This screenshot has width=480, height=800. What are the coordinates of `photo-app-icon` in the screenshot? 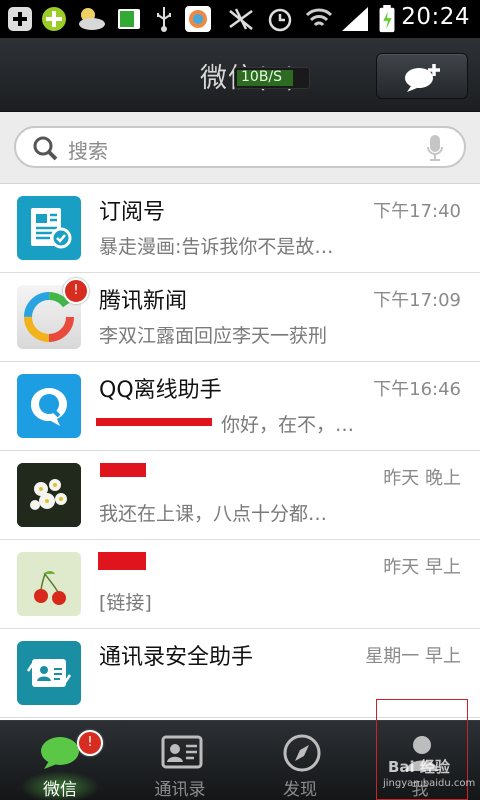 It's located at (198, 19).